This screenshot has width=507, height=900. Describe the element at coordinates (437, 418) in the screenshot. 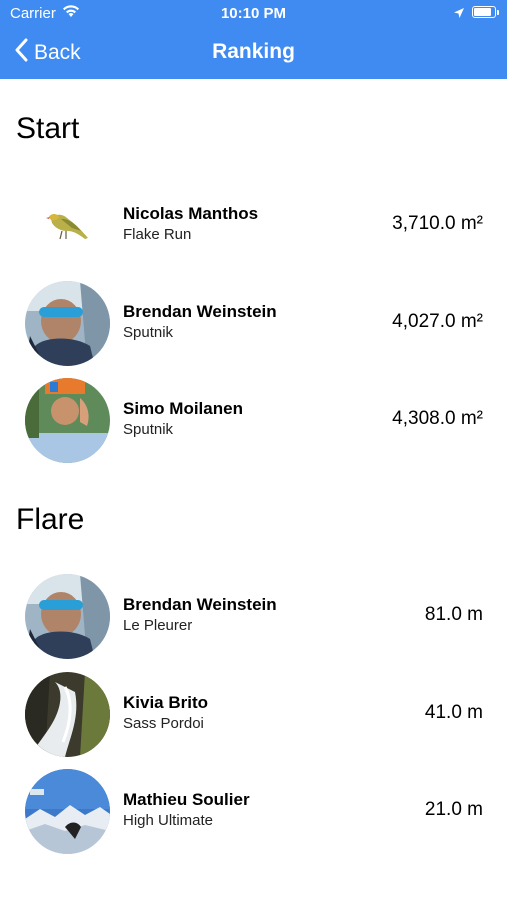

I see `ranking-value: 4,308.0 m²` at that location.